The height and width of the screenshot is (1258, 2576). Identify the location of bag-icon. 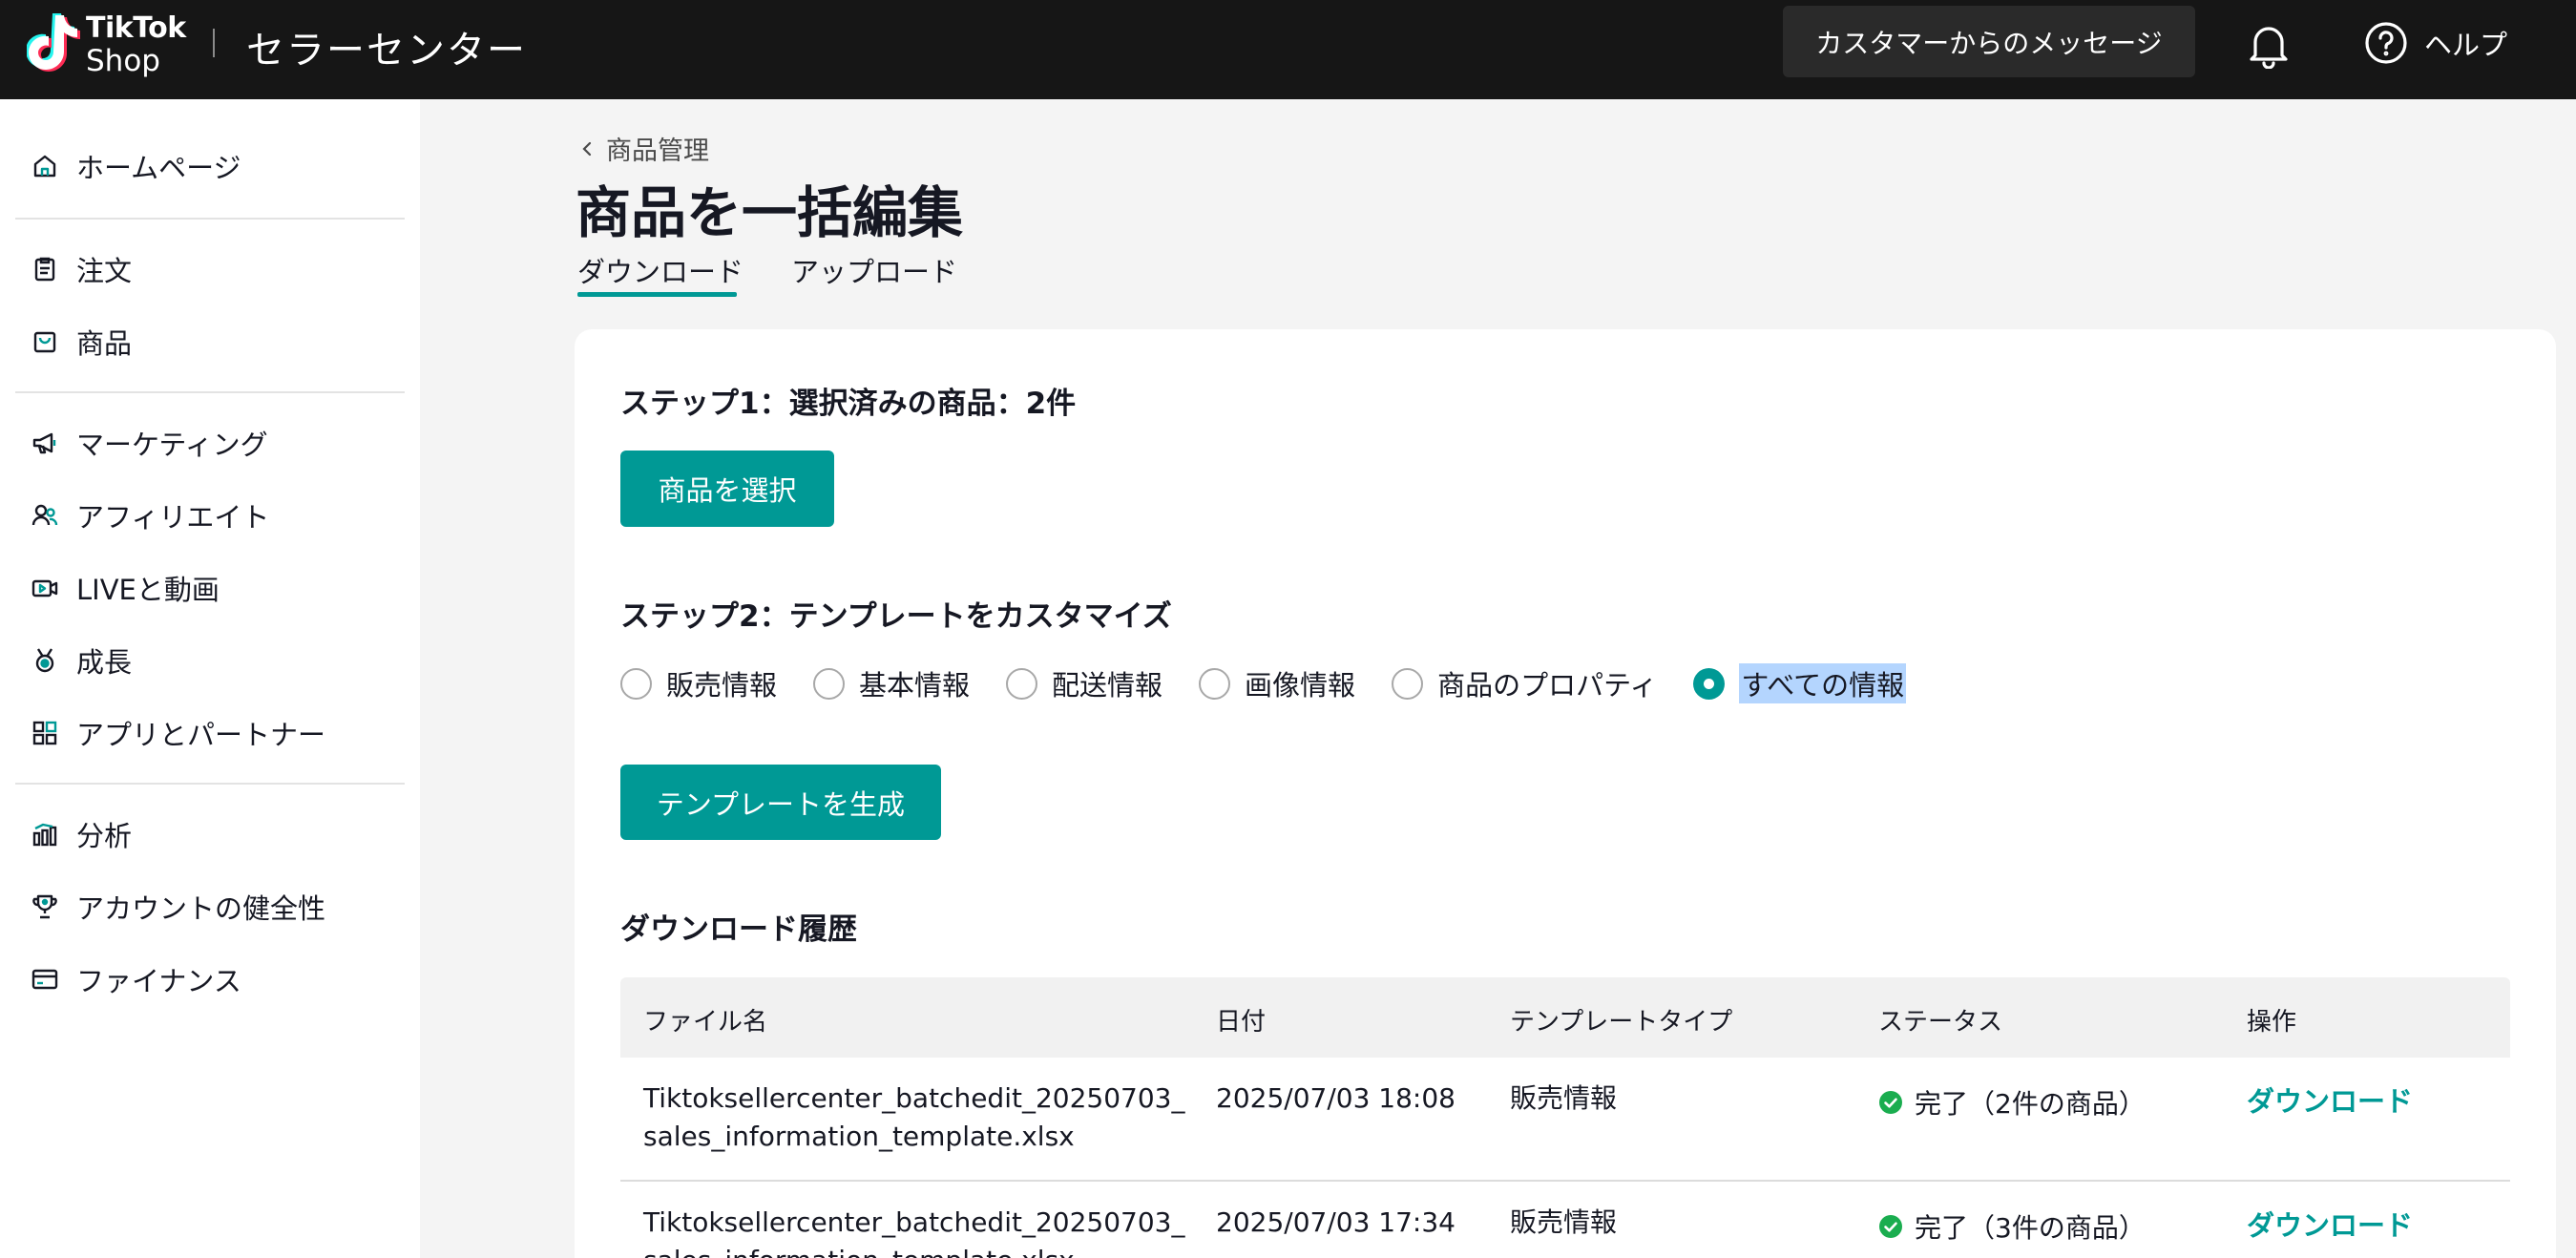
(44, 342).